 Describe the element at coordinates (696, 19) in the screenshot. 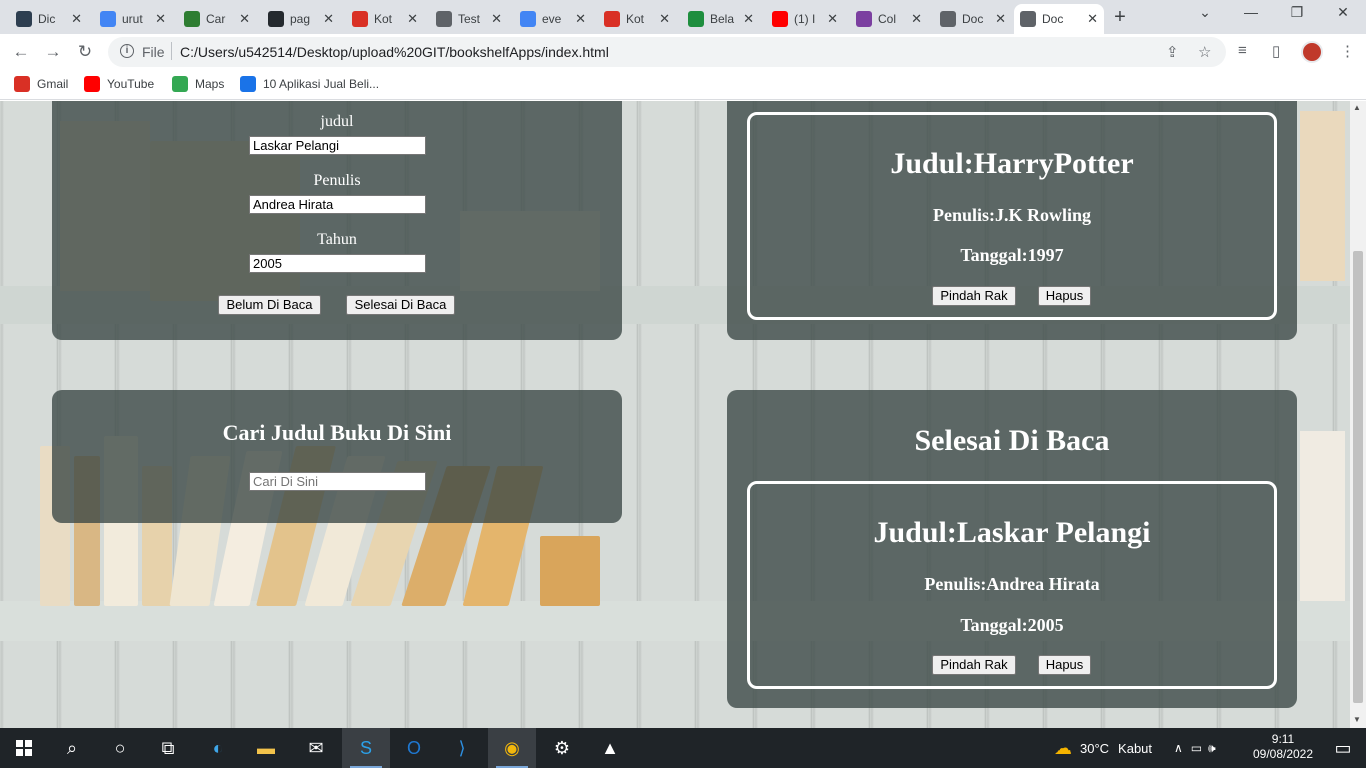

I see `book-icon` at that location.